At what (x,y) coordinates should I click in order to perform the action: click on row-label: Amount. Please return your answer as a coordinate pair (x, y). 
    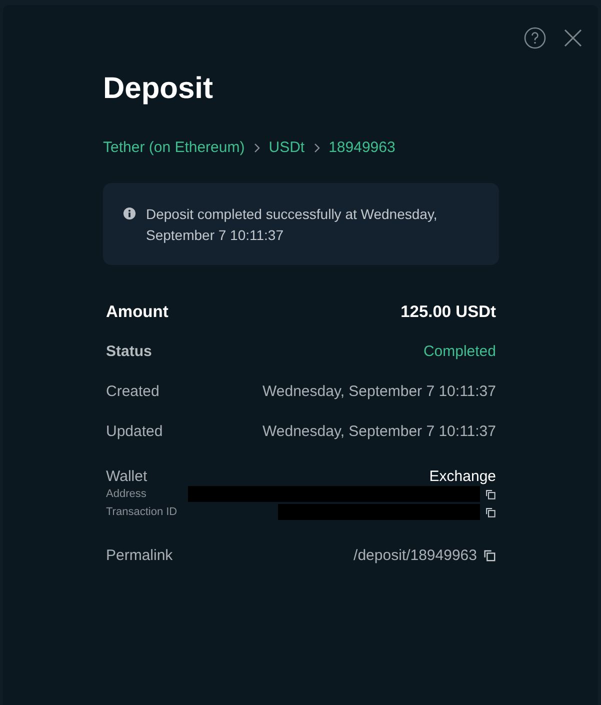
    Looking at the image, I should click on (137, 312).